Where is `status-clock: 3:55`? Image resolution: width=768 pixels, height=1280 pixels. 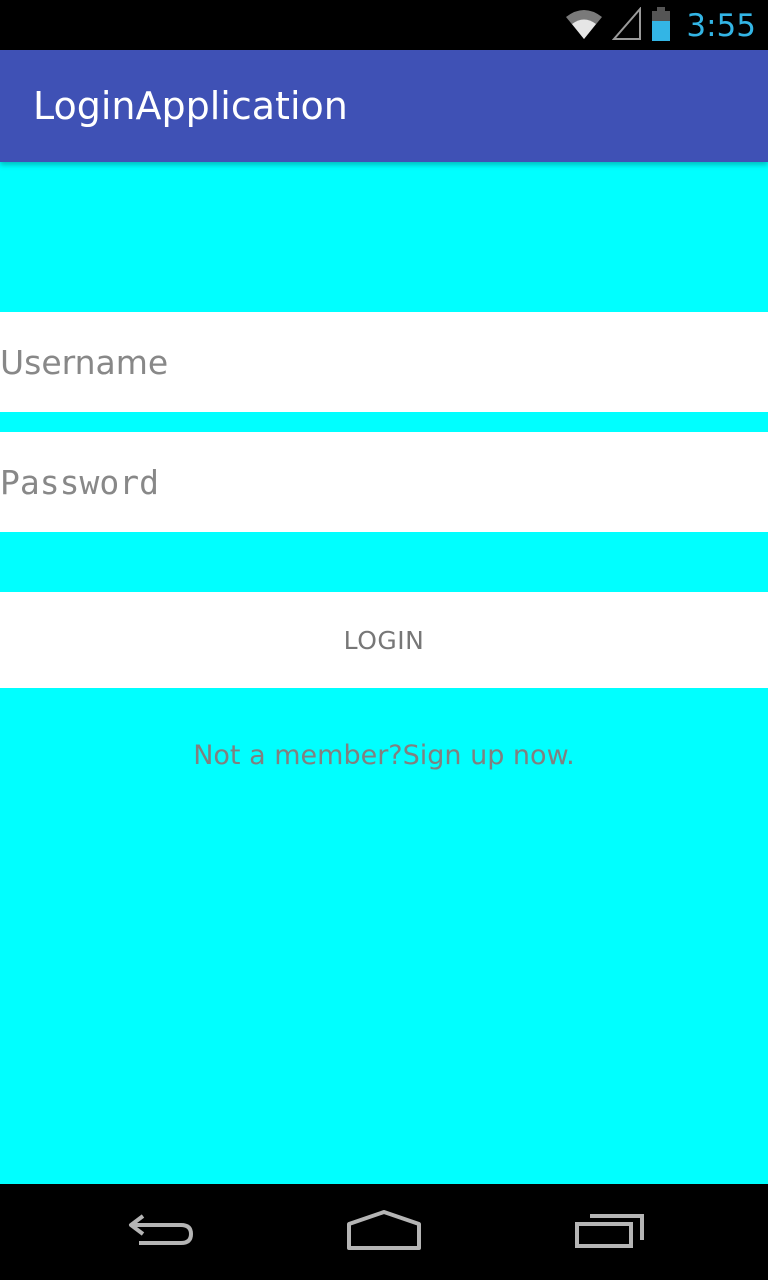
status-clock: 3:55 is located at coordinates (721, 26).